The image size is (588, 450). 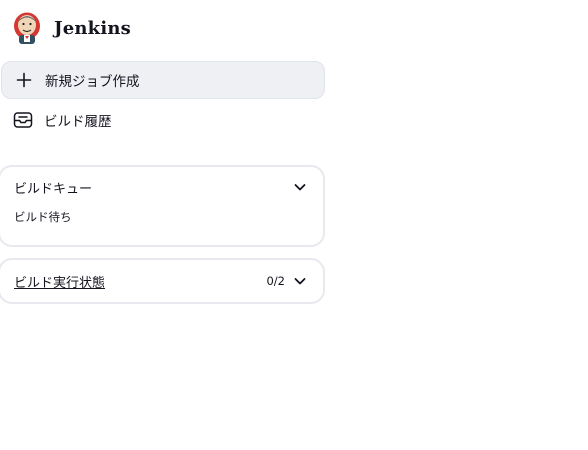 I want to click on nav-item-build-history: ビルド履歴, so click(x=163, y=120).